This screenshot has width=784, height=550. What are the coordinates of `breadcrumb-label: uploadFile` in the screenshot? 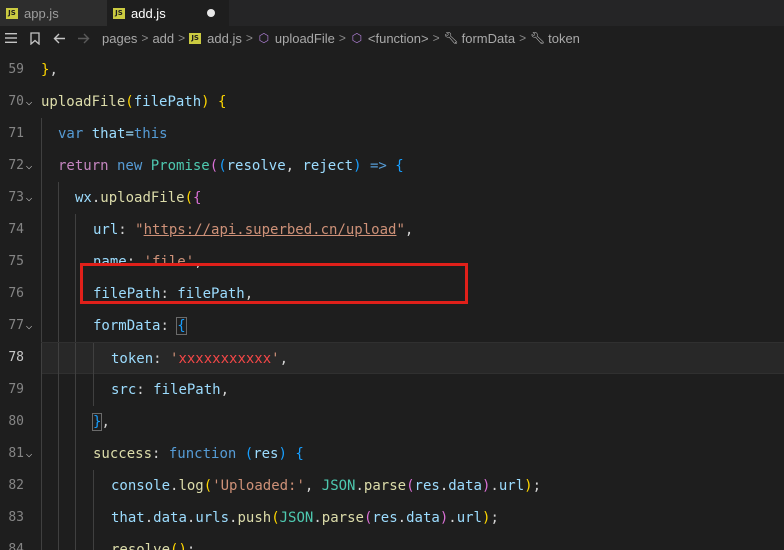 It's located at (304, 38).